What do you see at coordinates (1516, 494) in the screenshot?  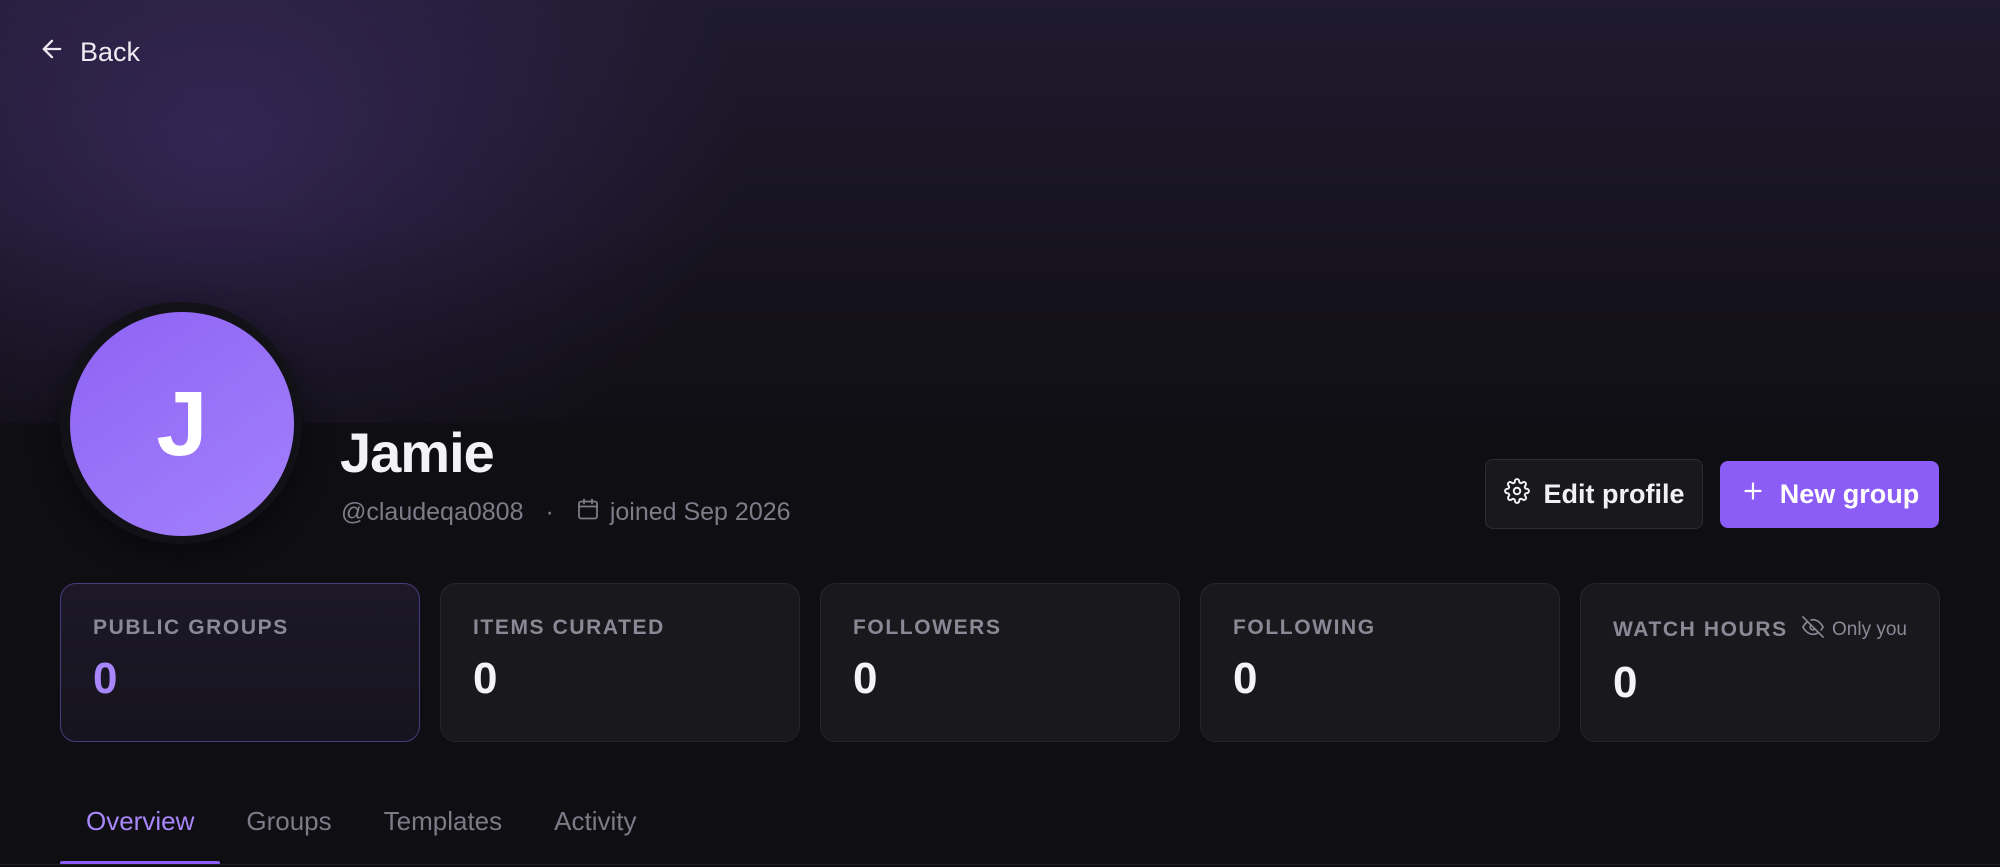 I see `gear-icon` at bounding box center [1516, 494].